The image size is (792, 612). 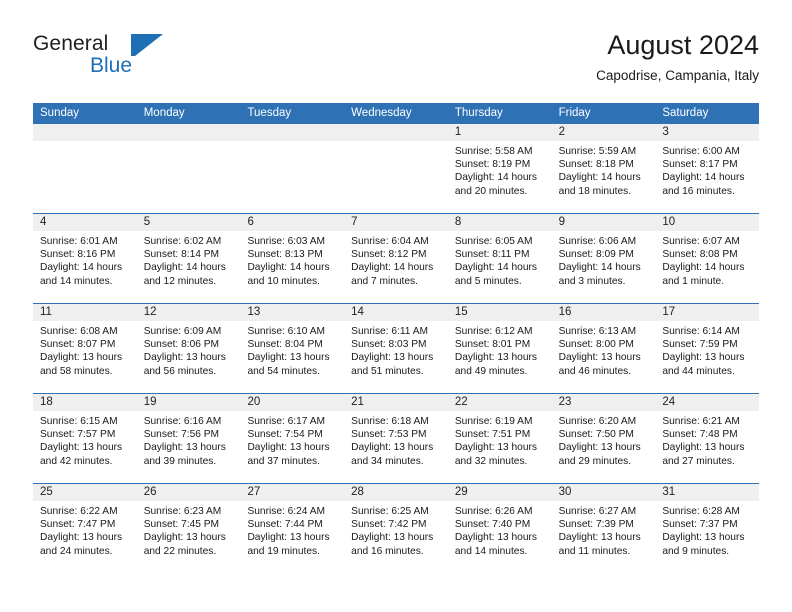 What do you see at coordinates (180, 371) in the screenshot?
I see `day-detail-line: and 56 minutes.` at bounding box center [180, 371].